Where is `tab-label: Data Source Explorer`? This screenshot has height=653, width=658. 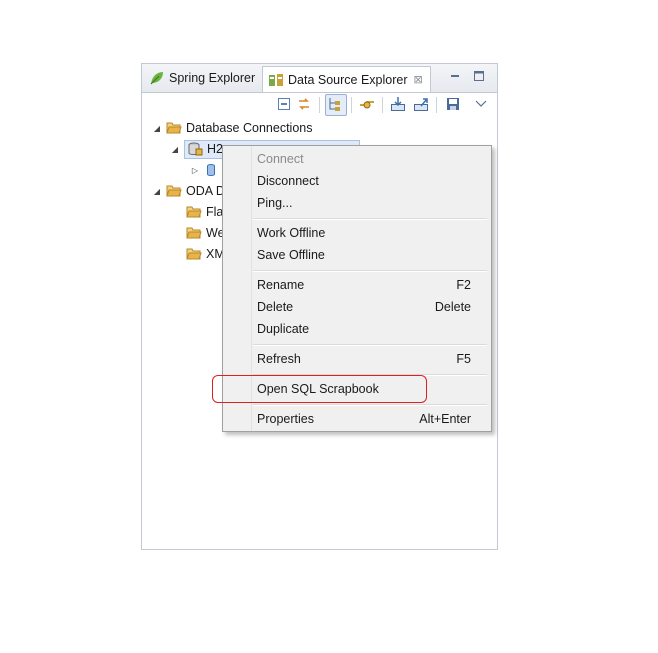
tab-label: Data Source Explorer is located at coordinates (348, 79).